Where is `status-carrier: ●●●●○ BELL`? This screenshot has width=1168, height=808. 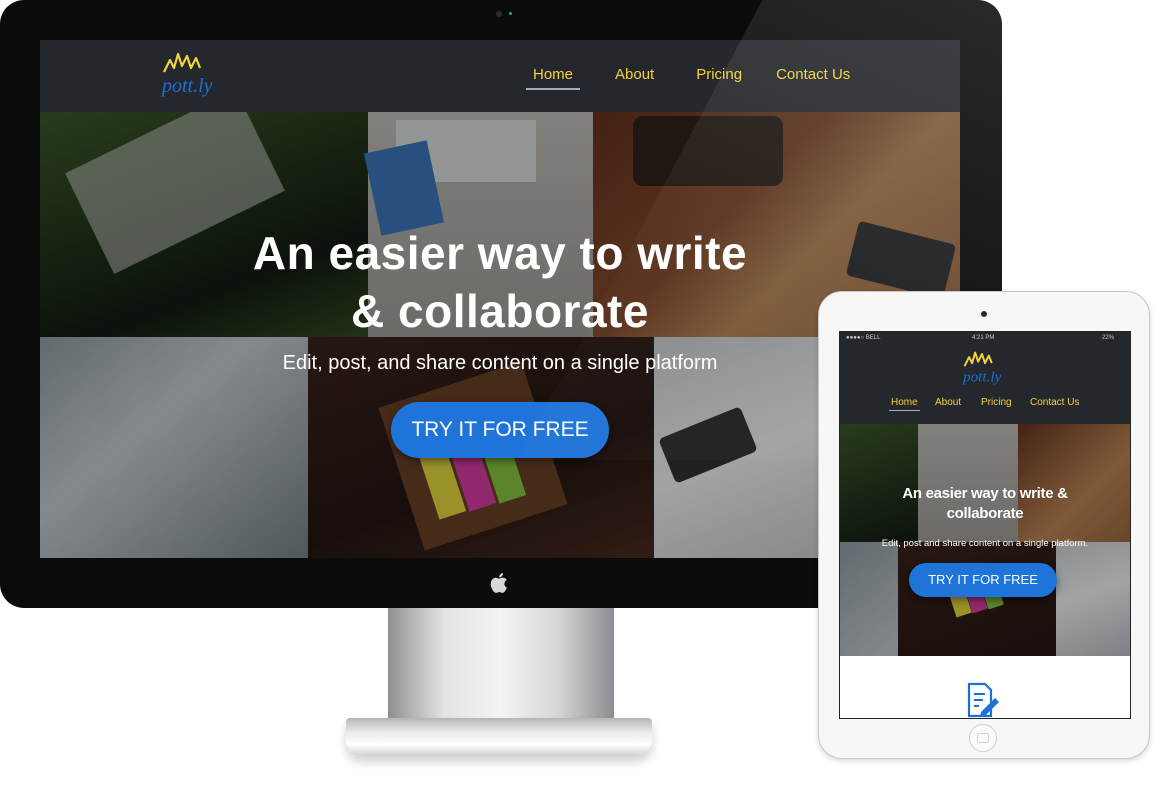 status-carrier: ●●●●○ BELL is located at coordinates (863, 338).